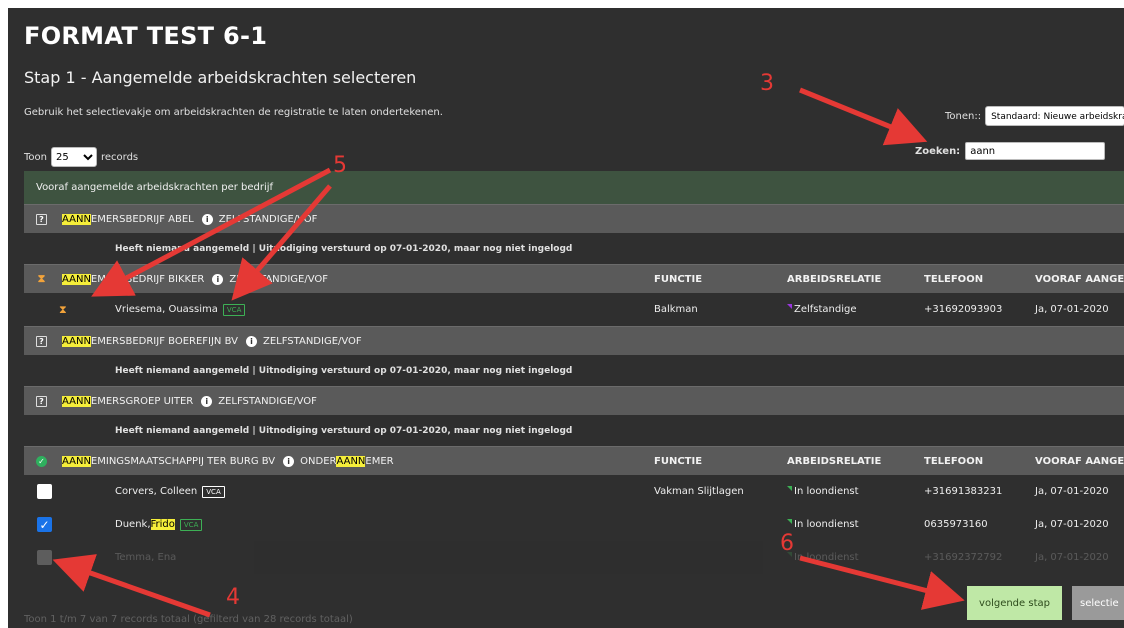 The image size is (1124, 628). Describe the element at coordinates (159, 524) in the screenshot. I see `person-name: Duenk, Frido VCA` at that location.